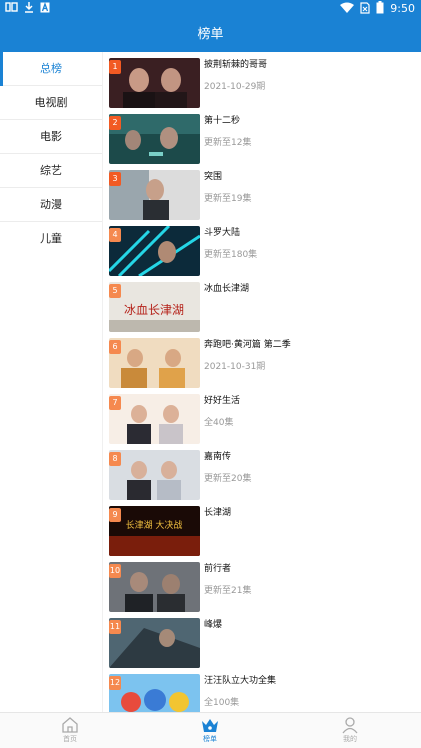 This screenshot has height=748, width=421. I want to click on nav-profile: 我的, so click(350, 732).